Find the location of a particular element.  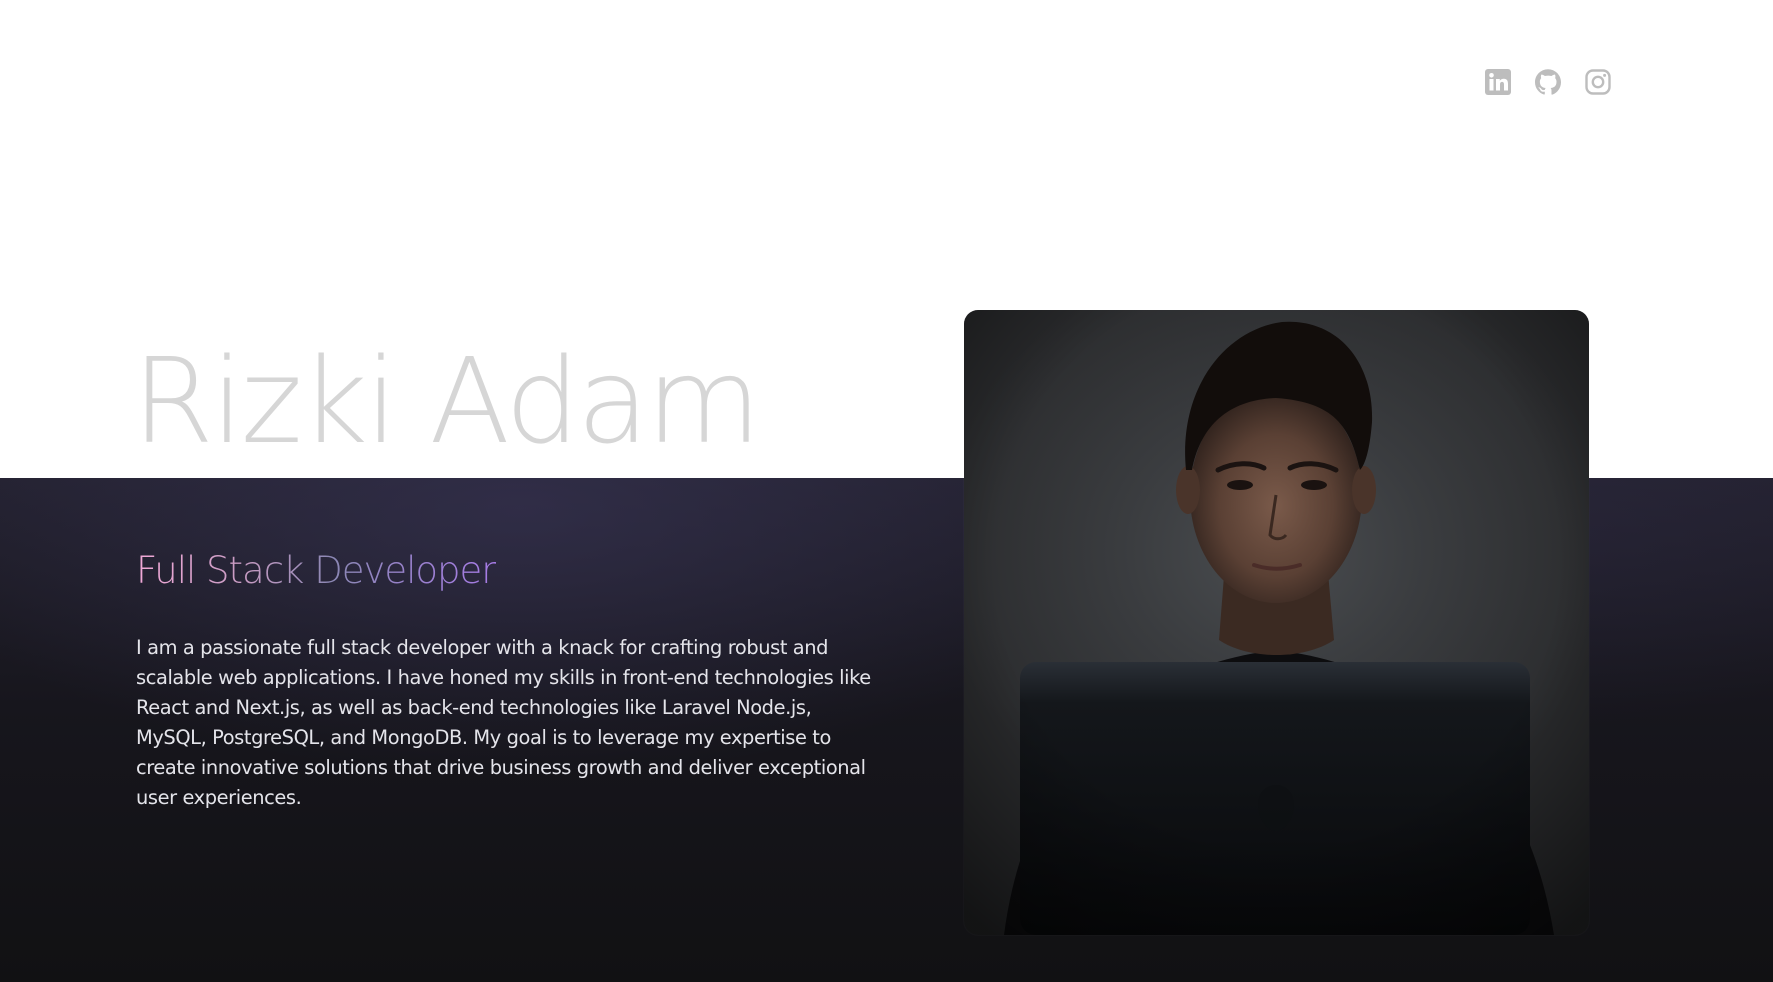

instagram-link is located at coordinates (1598, 82).